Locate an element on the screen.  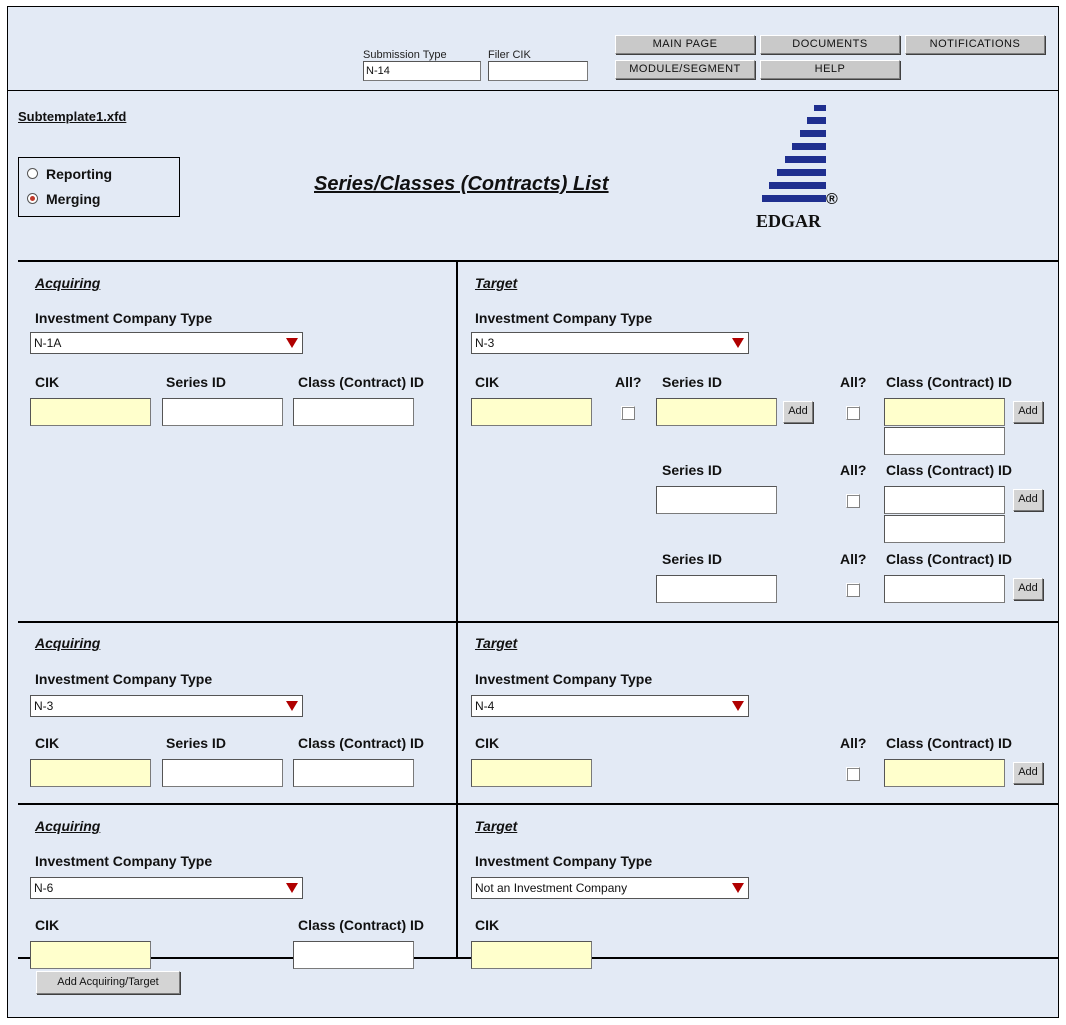
notifications-button: NOTIFICATIONS is located at coordinates (975, 44).